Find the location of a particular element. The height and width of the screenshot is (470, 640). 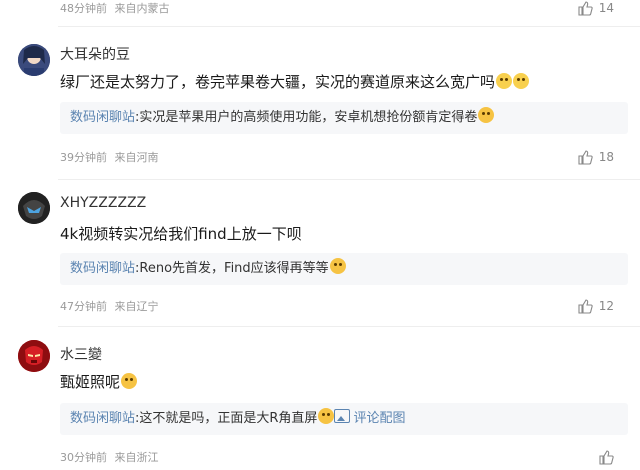

reply-text: :实况是苹果用户的高频使用功能，安卓机想抢份额肯定得卷 is located at coordinates (306, 117).